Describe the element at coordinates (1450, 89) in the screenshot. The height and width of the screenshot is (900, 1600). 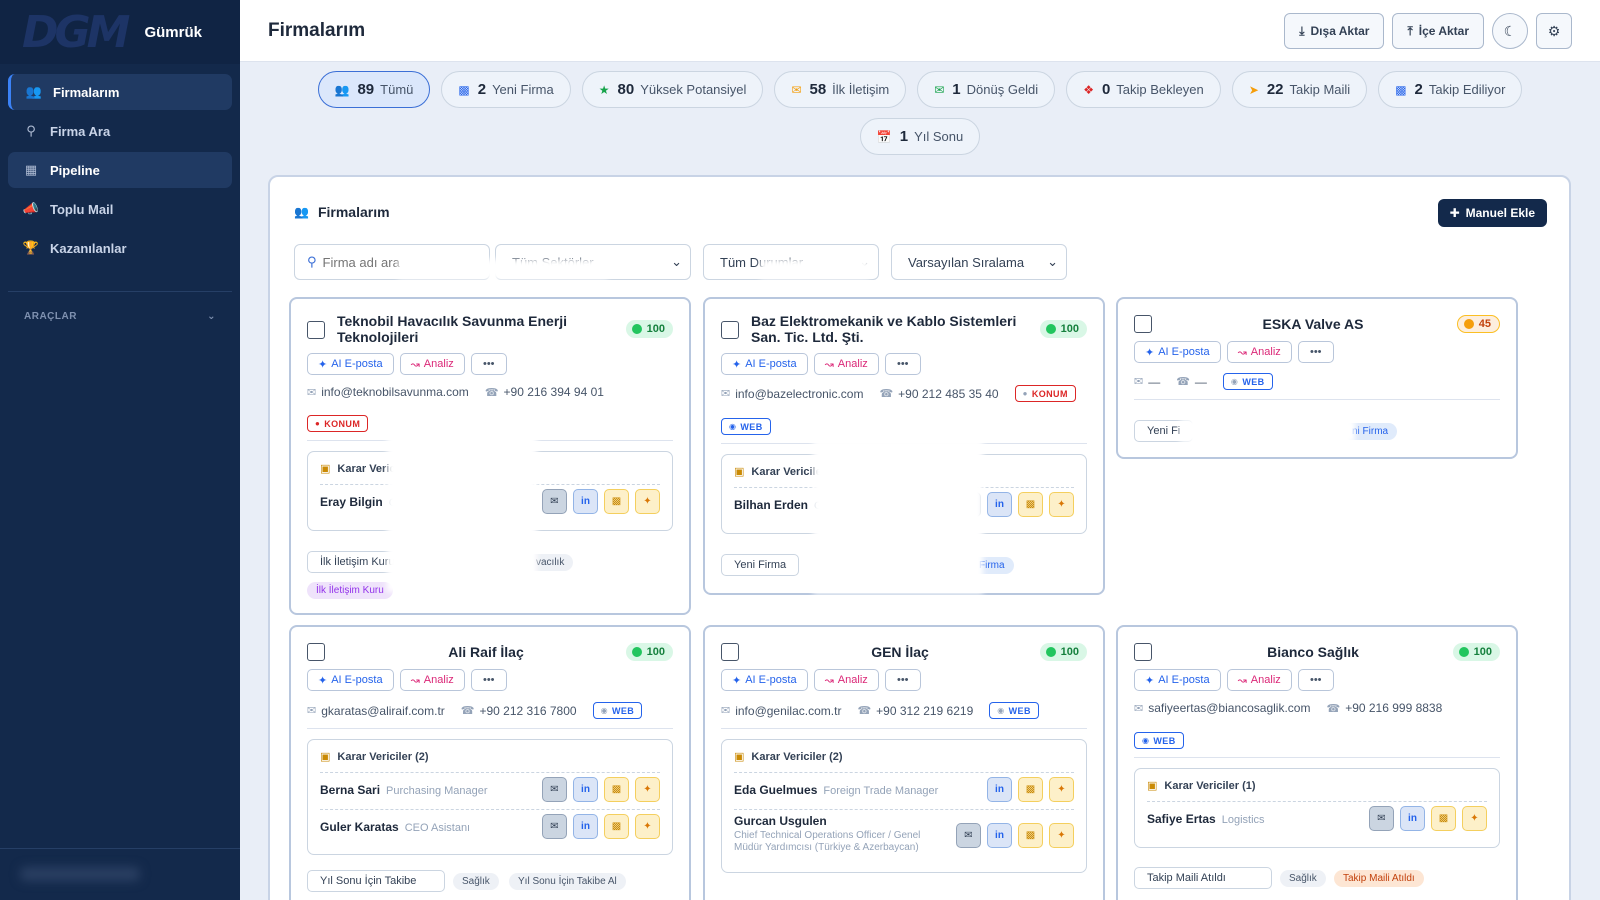
I see `filter-chip-takip-ediliyor: ▩ 2 Takip Ediliyor` at that location.